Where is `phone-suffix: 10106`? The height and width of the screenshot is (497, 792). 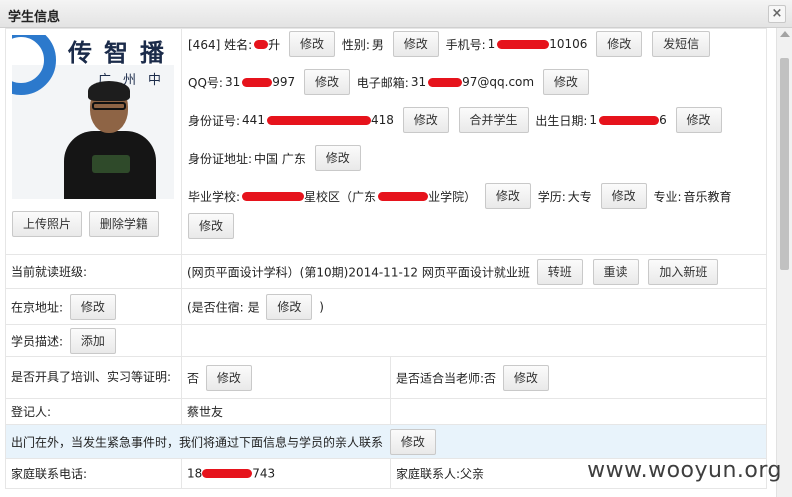
phone-suffix: 10106 is located at coordinates (568, 44).